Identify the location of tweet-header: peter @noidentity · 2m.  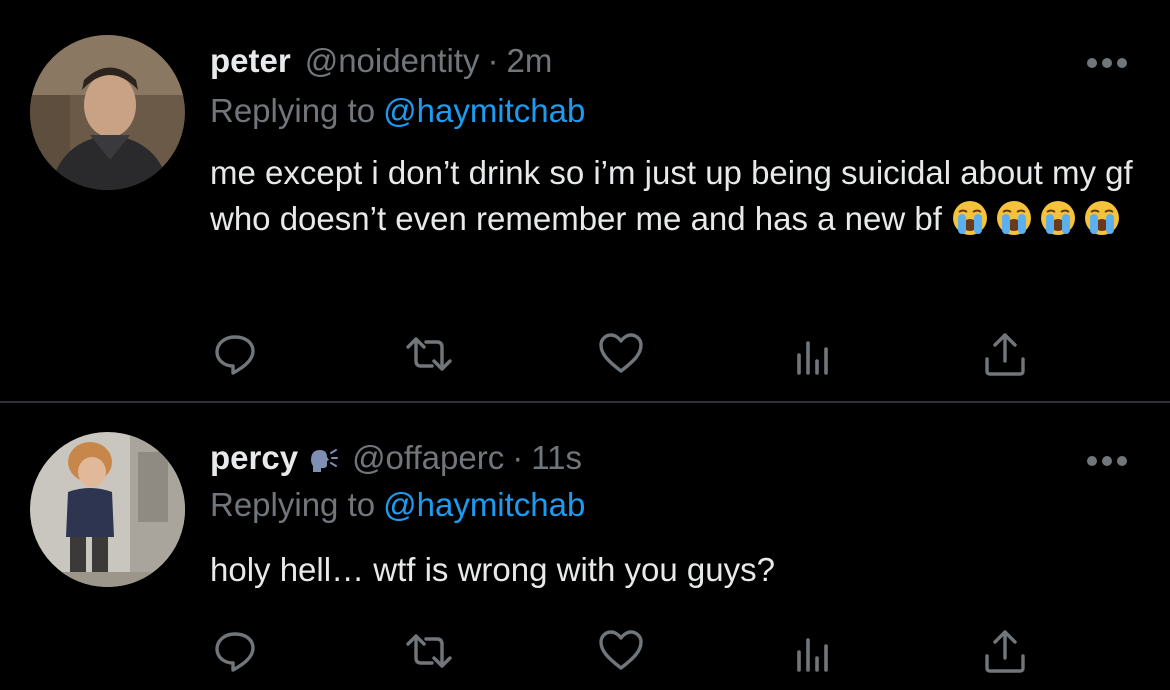
(381, 62).